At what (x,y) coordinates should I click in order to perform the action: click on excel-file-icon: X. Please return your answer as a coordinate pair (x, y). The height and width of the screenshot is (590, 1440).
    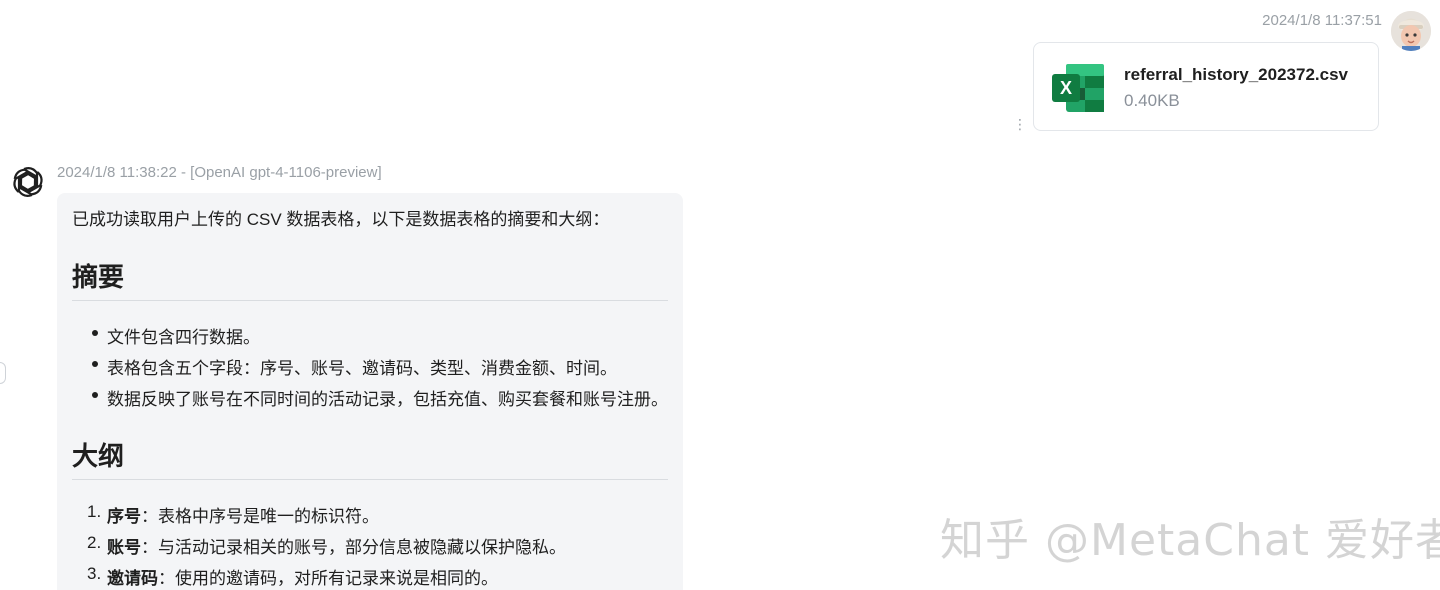
    Looking at the image, I should click on (1079, 88).